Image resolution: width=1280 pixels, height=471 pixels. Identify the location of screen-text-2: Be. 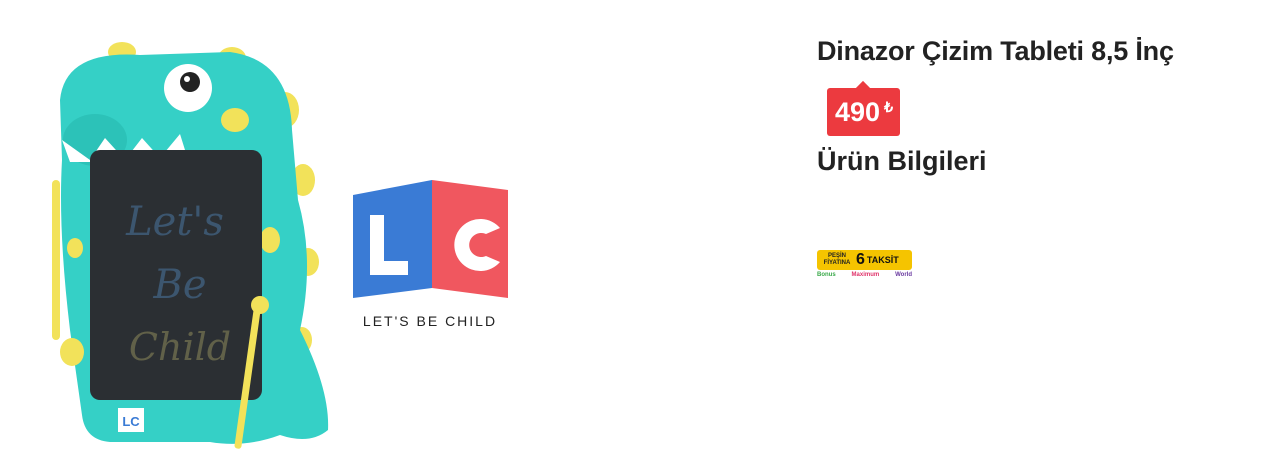
(179, 285).